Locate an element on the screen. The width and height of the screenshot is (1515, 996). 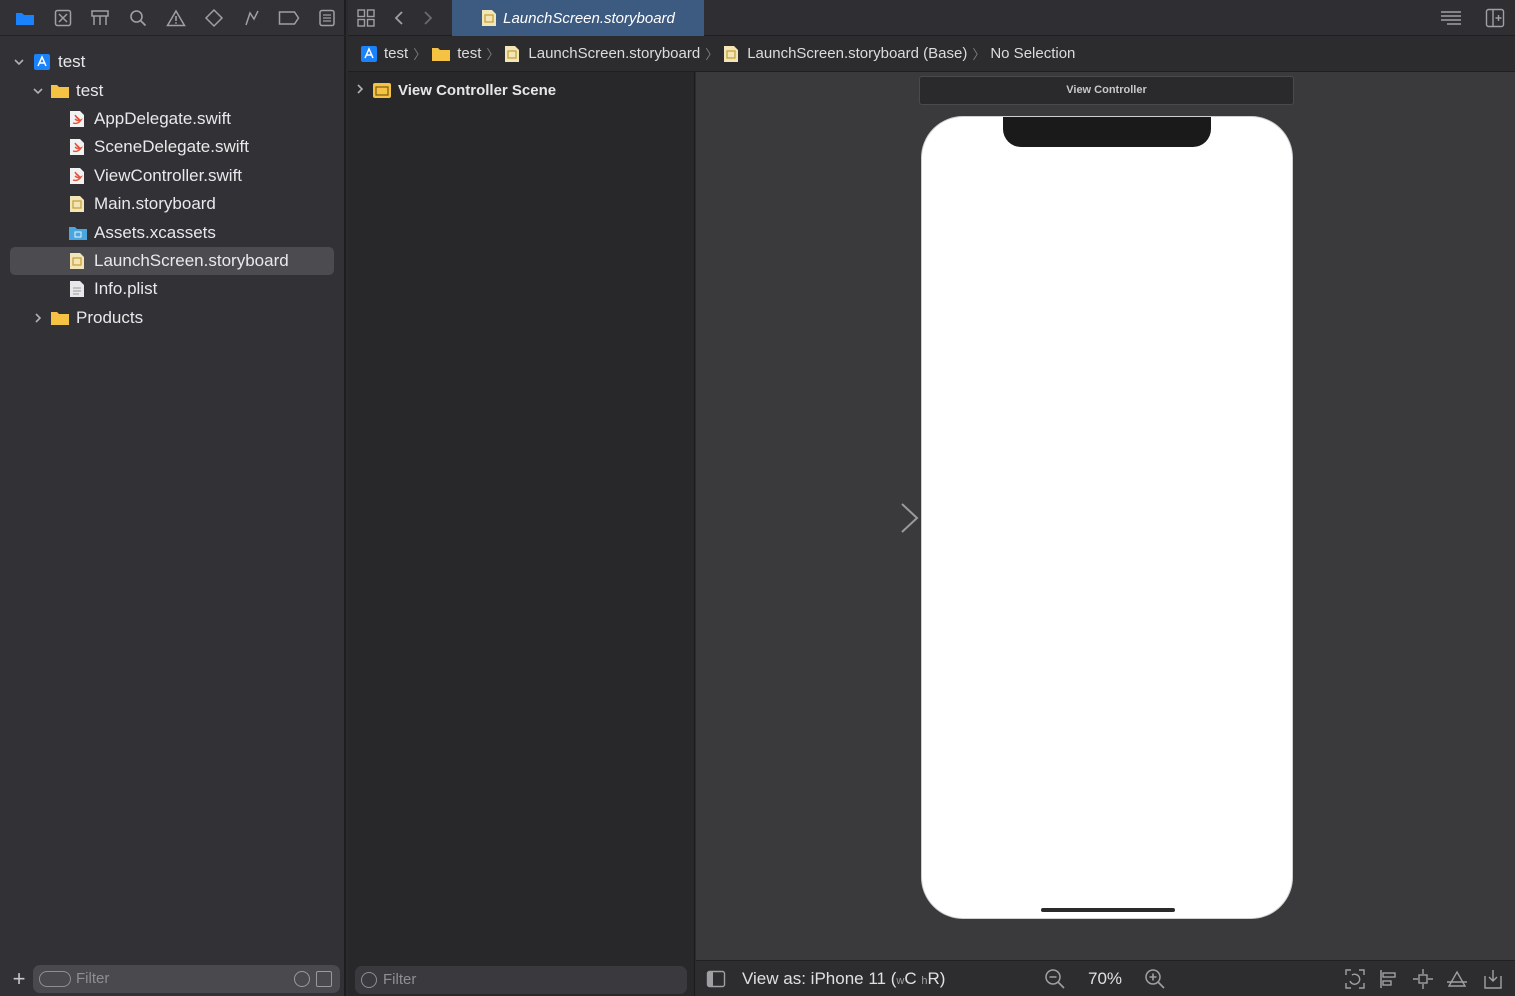
debug-navigator-icon is located at coordinates (252, 18).